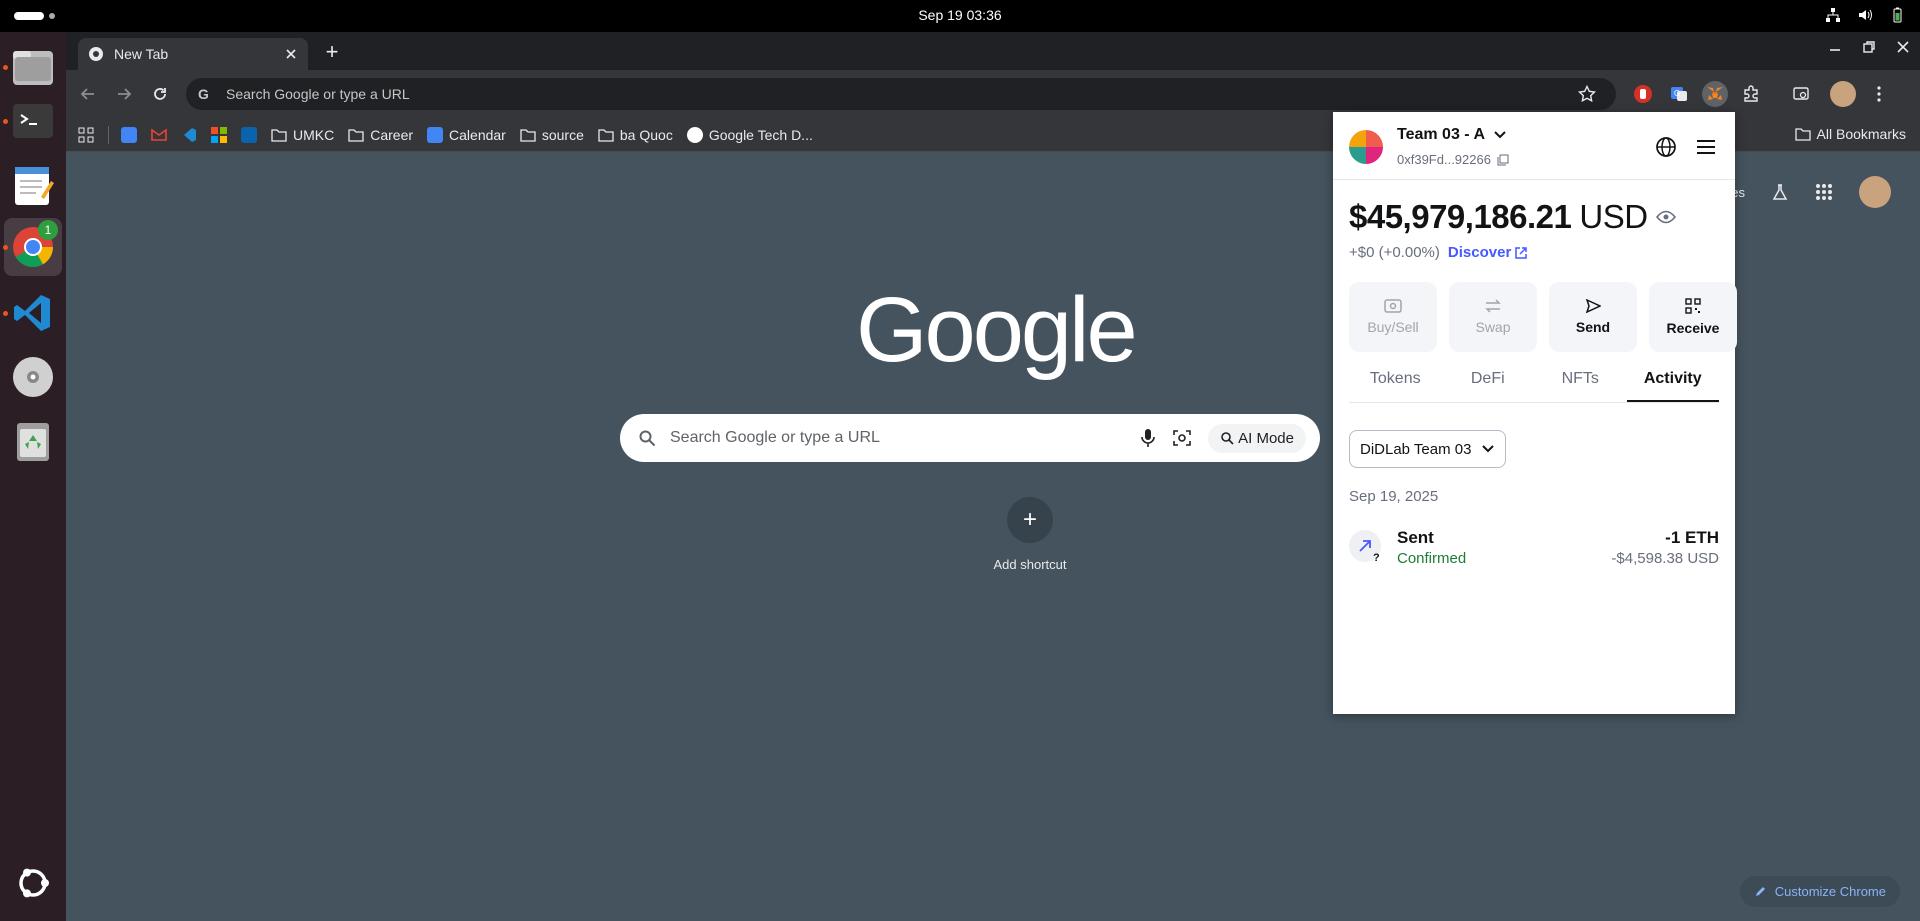 This screenshot has height=921, width=1920. I want to click on restore-icon, so click(1869, 47).